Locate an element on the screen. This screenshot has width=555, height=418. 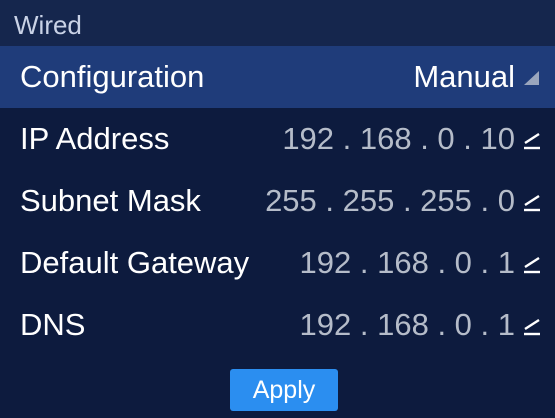
default-gateway-value: 192 . 168 . 0 . 1 is located at coordinates (407, 262).